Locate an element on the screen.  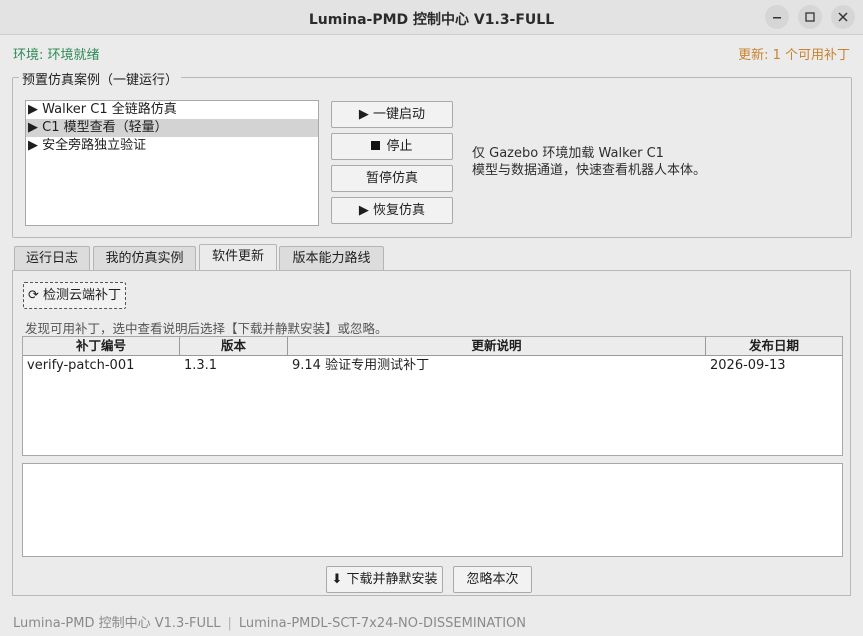
preset-case-item-selected: ▶ C1 模型查看（轻量） is located at coordinates (172, 128).